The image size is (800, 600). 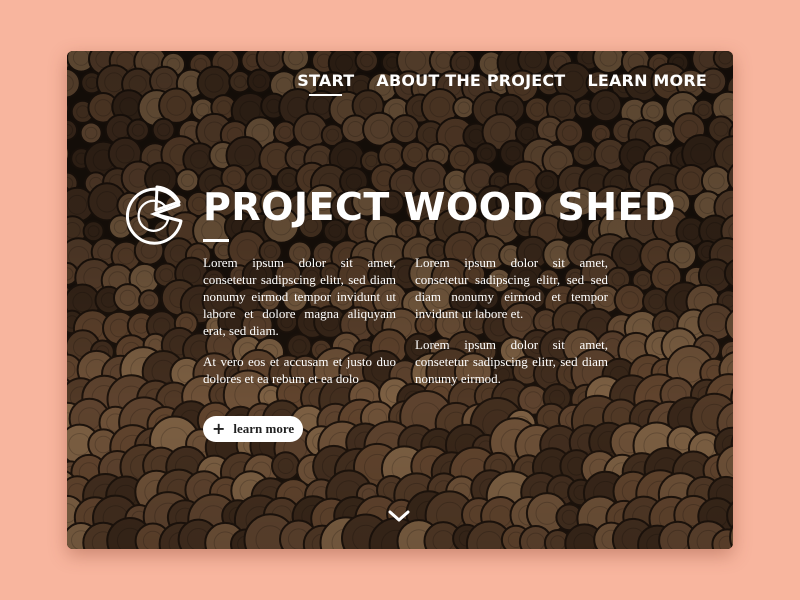 I want to click on chevron-down-icon, so click(x=399, y=516).